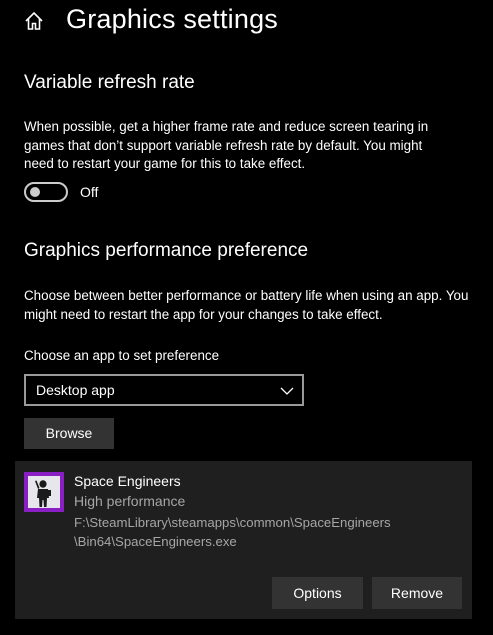 The height and width of the screenshot is (635, 493). What do you see at coordinates (317, 593) in the screenshot?
I see `options-button: Options` at bounding box center [317, 593].